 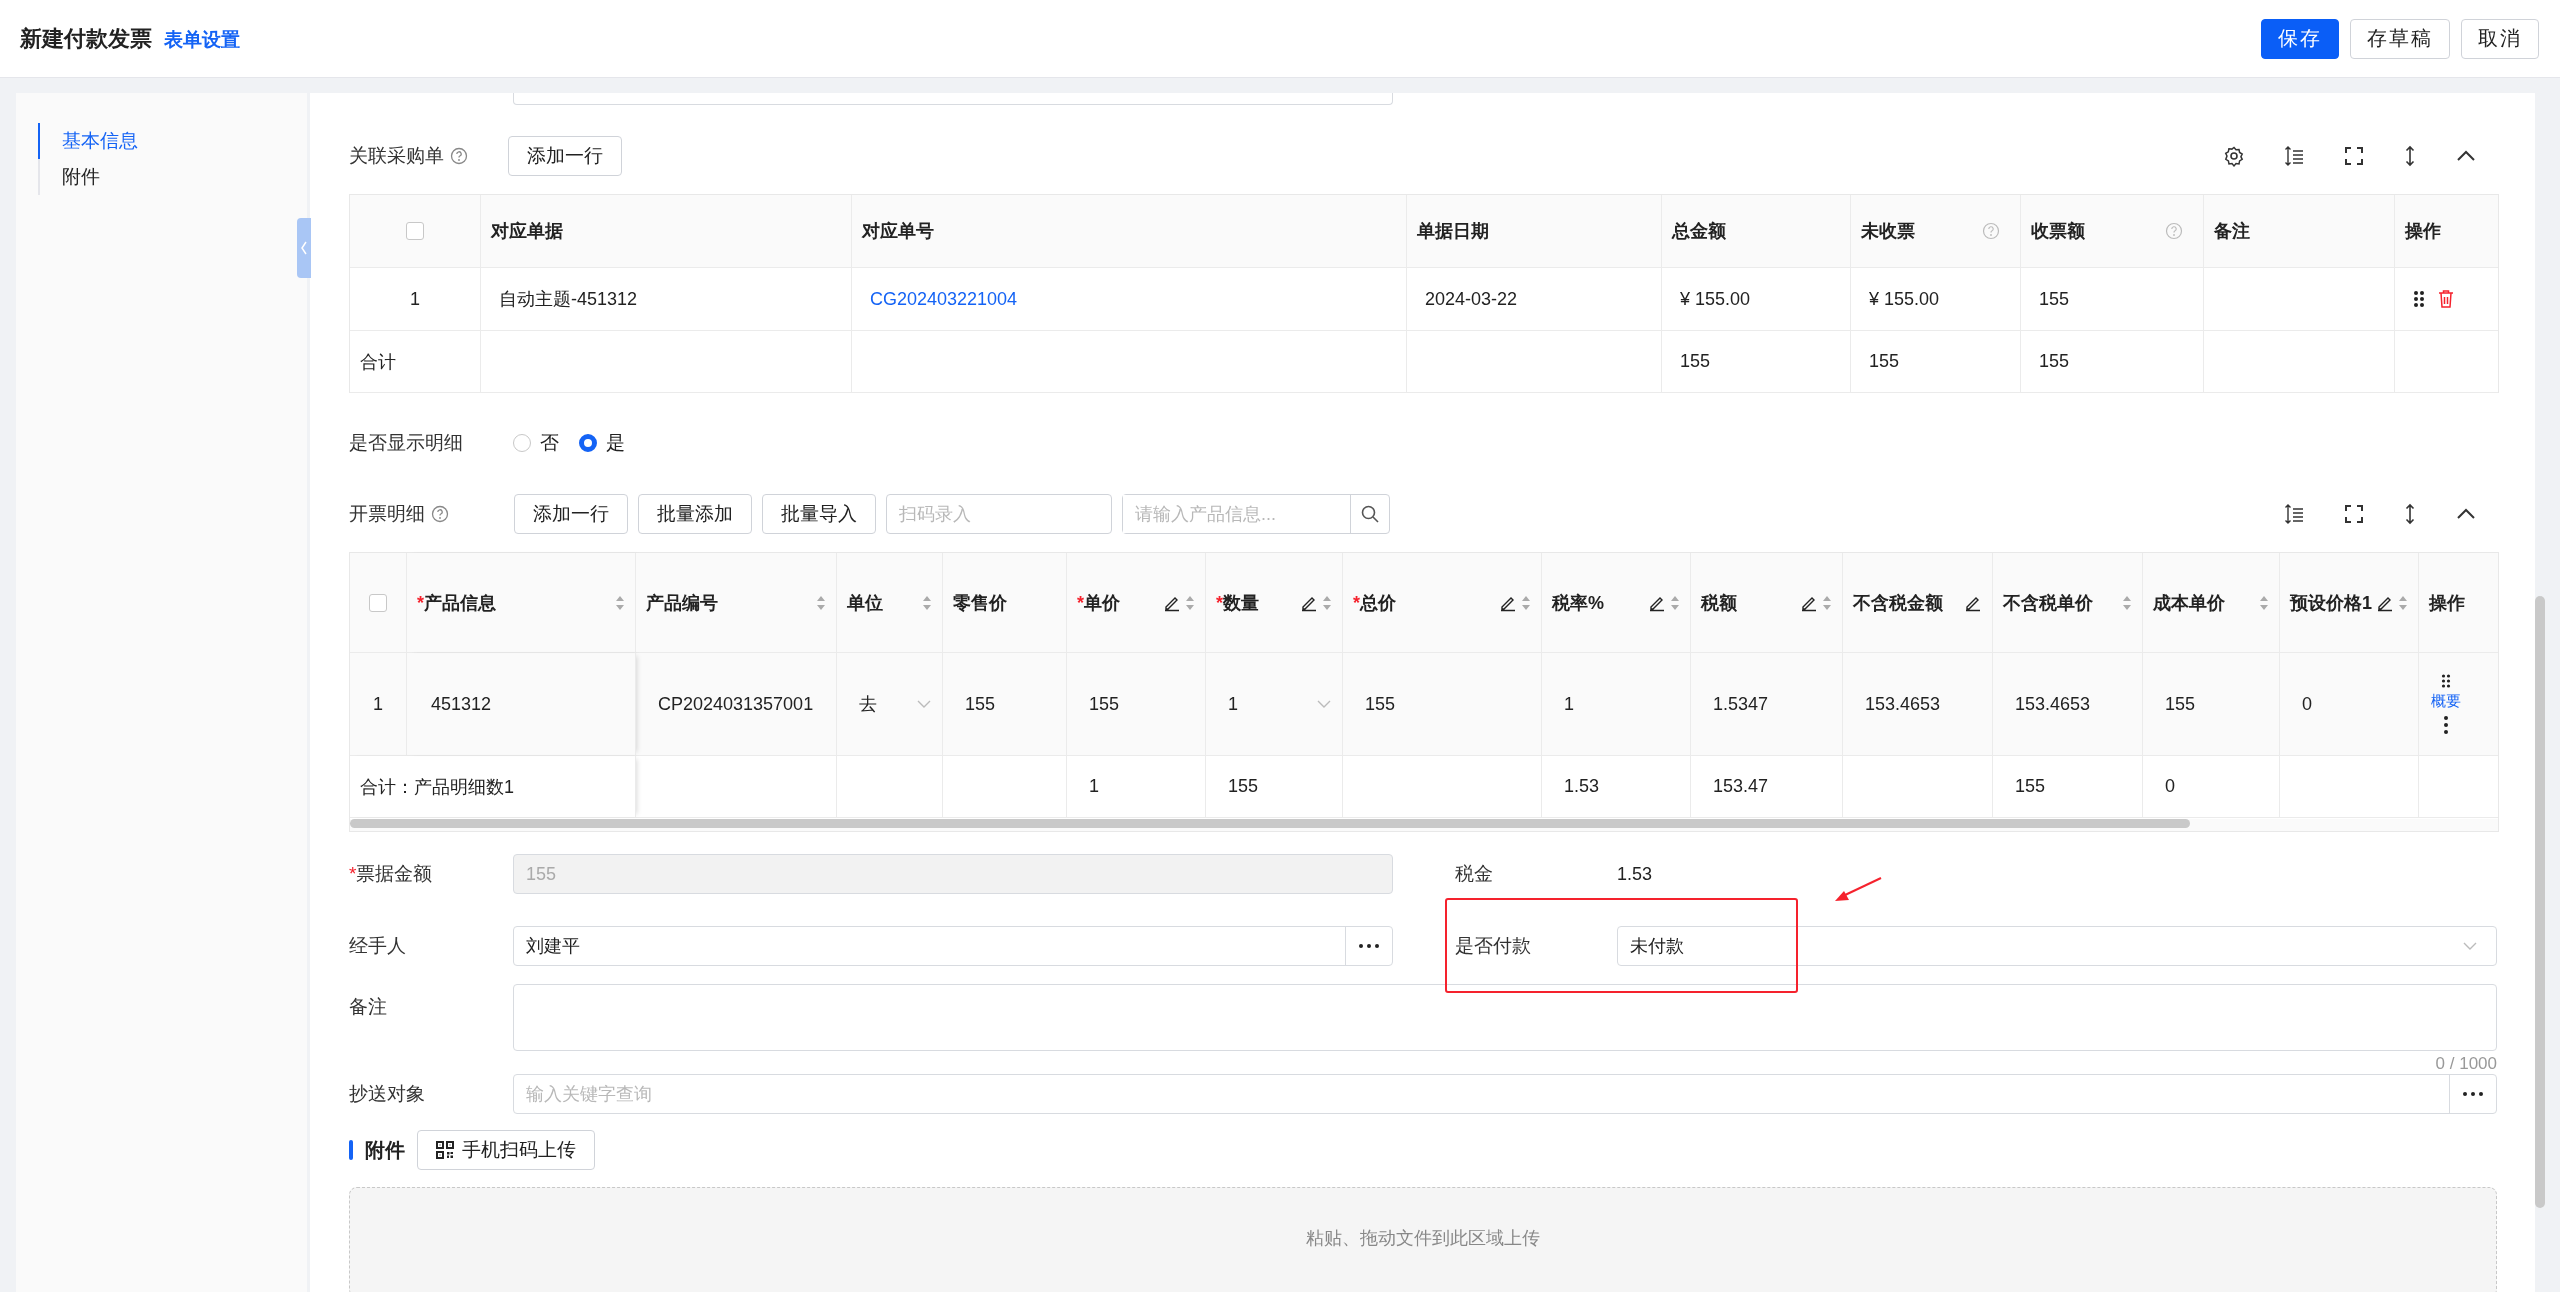 What do you see at coordinates (1719, 603) in the screenshot?
I see `column-header: 税额` at bounding box center [1719, 603].